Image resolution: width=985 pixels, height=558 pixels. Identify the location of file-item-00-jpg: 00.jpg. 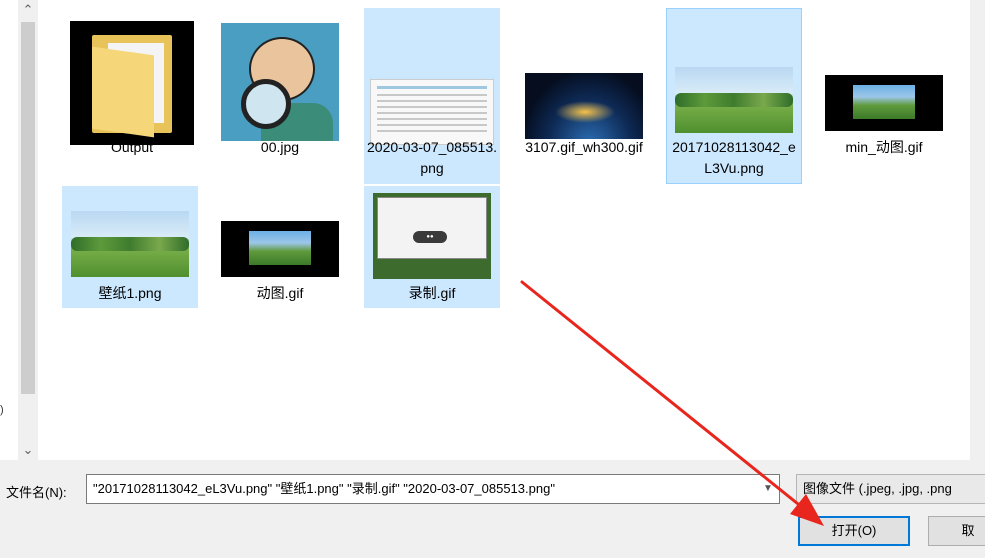
(280, 94).